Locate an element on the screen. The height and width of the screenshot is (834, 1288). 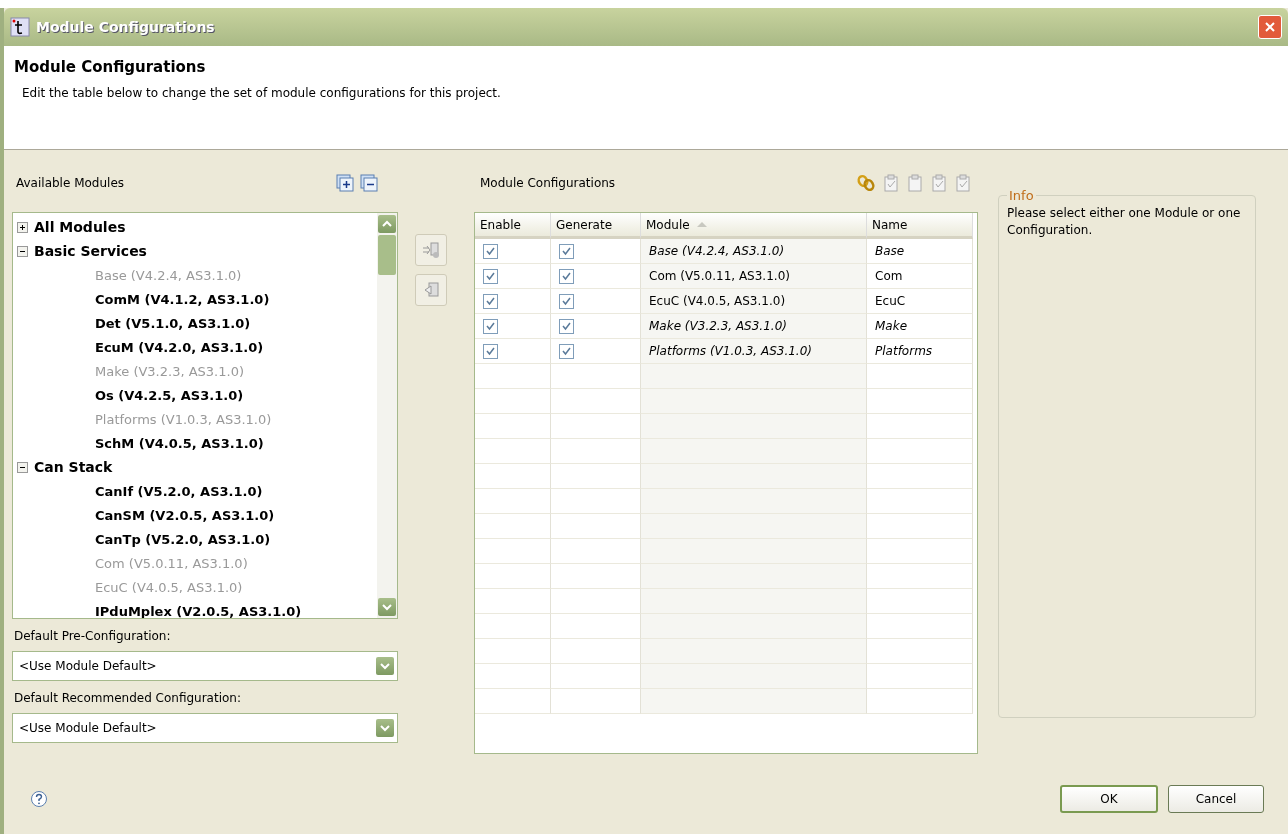
app-icon is located at coordinates (20, 27).